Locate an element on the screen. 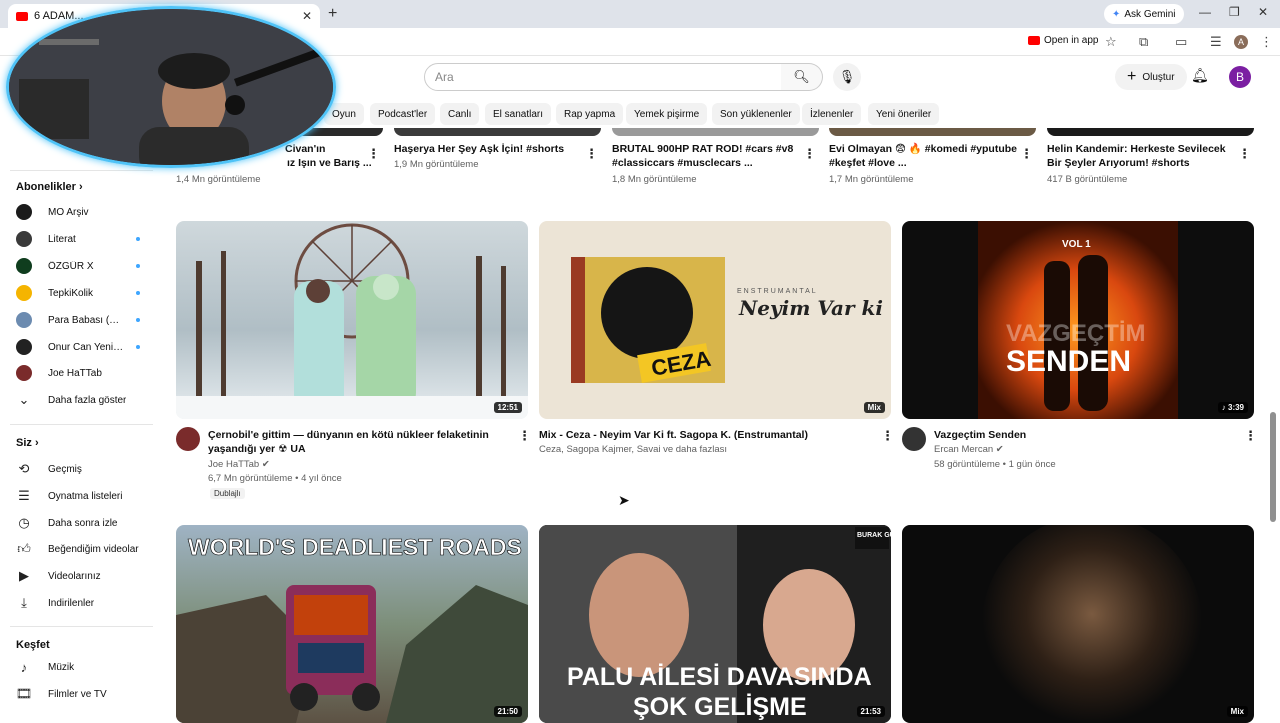 This screenshot has width=1280, height=723. video-thumbnail: 12:51 is located at coordinates (352, 320).